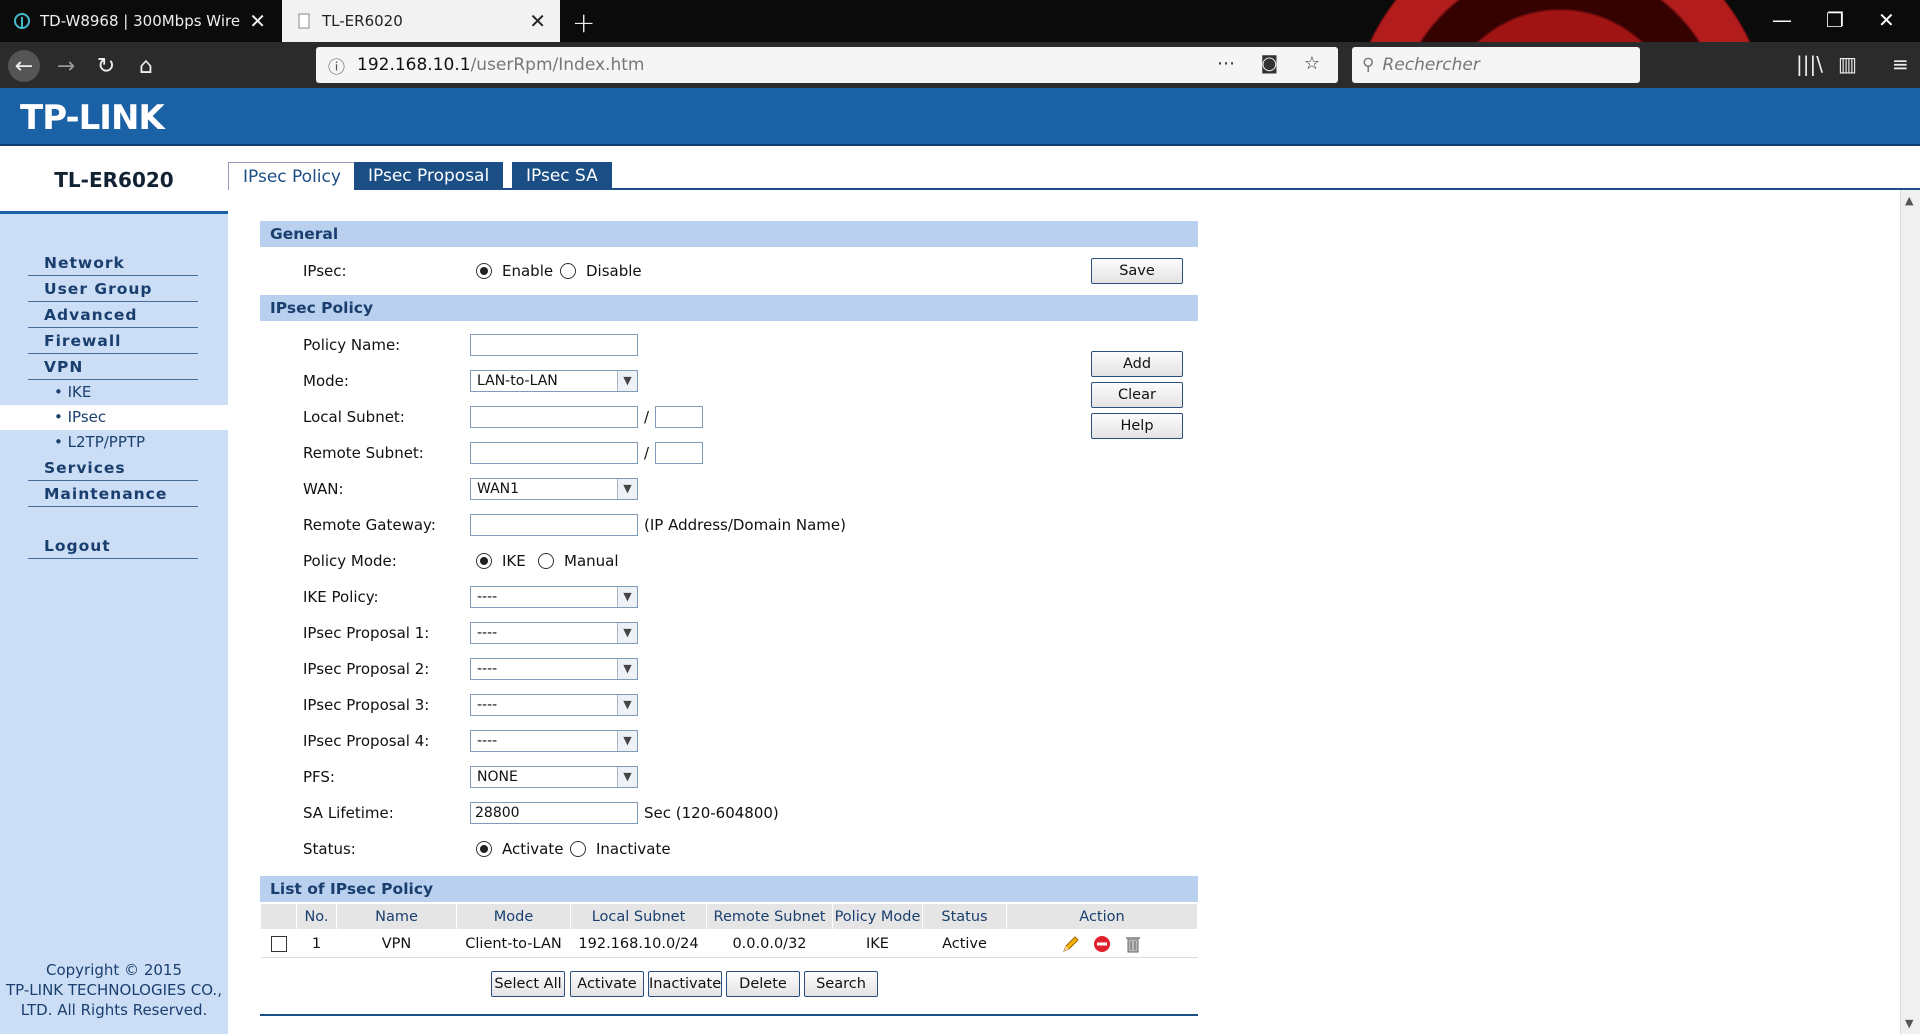 The width and height of the screenshot is (1920, 1034). Describe the element at coordinates (113, 289) in the screenshot. I see `sidebar-item-user-group: User Group` at that location.